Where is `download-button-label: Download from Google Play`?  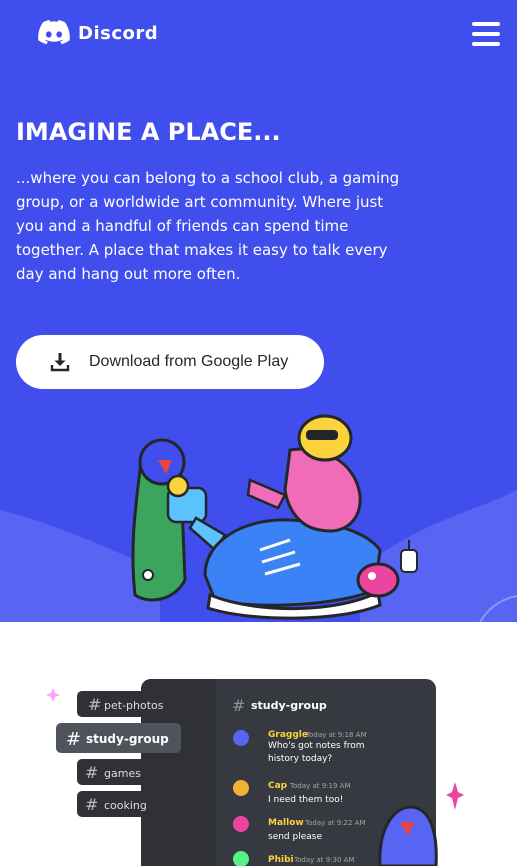 download-button-label: Download from Google Play is located at coordinates (189, 361).